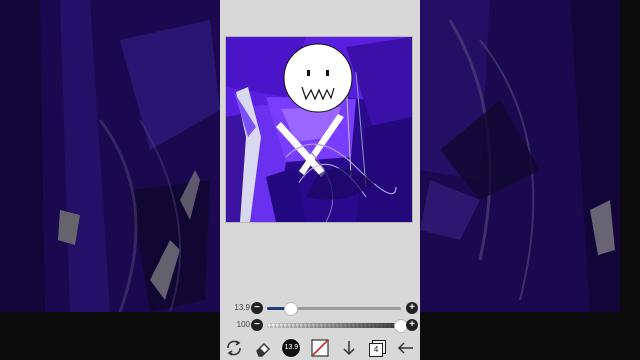  Describe the element at coordinates (257, 308) in the screenshot. I see `brush-size-decrease-button: −` at that location.